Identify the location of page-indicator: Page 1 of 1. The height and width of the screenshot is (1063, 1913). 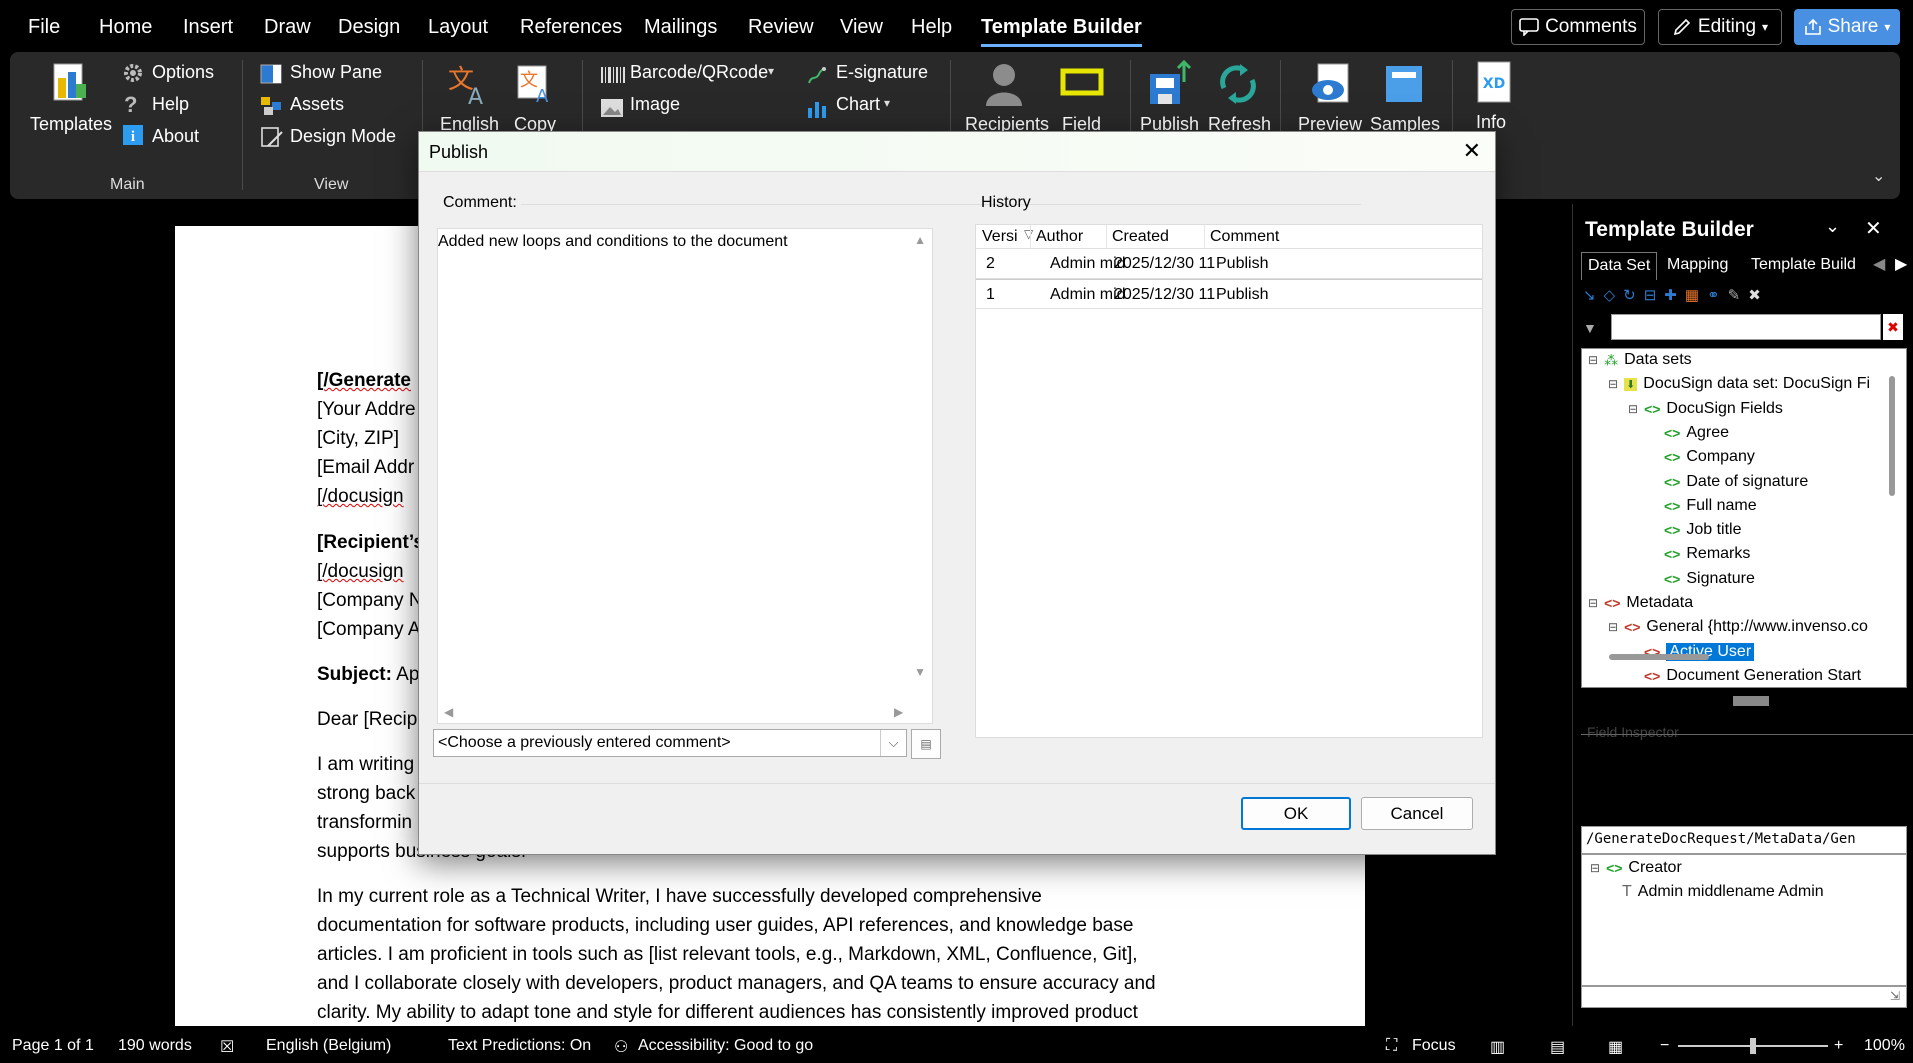
(53, 1046).